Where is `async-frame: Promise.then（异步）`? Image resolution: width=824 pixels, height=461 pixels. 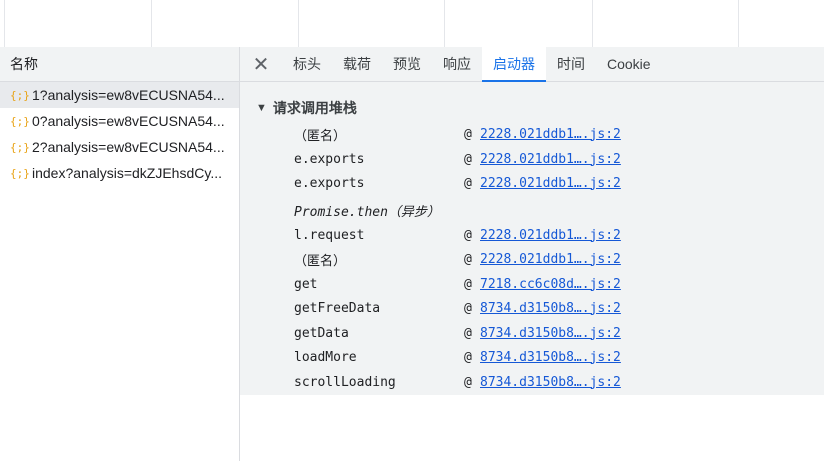 async-frame: Promise.then（异步） is located at coordinates (554, 210).